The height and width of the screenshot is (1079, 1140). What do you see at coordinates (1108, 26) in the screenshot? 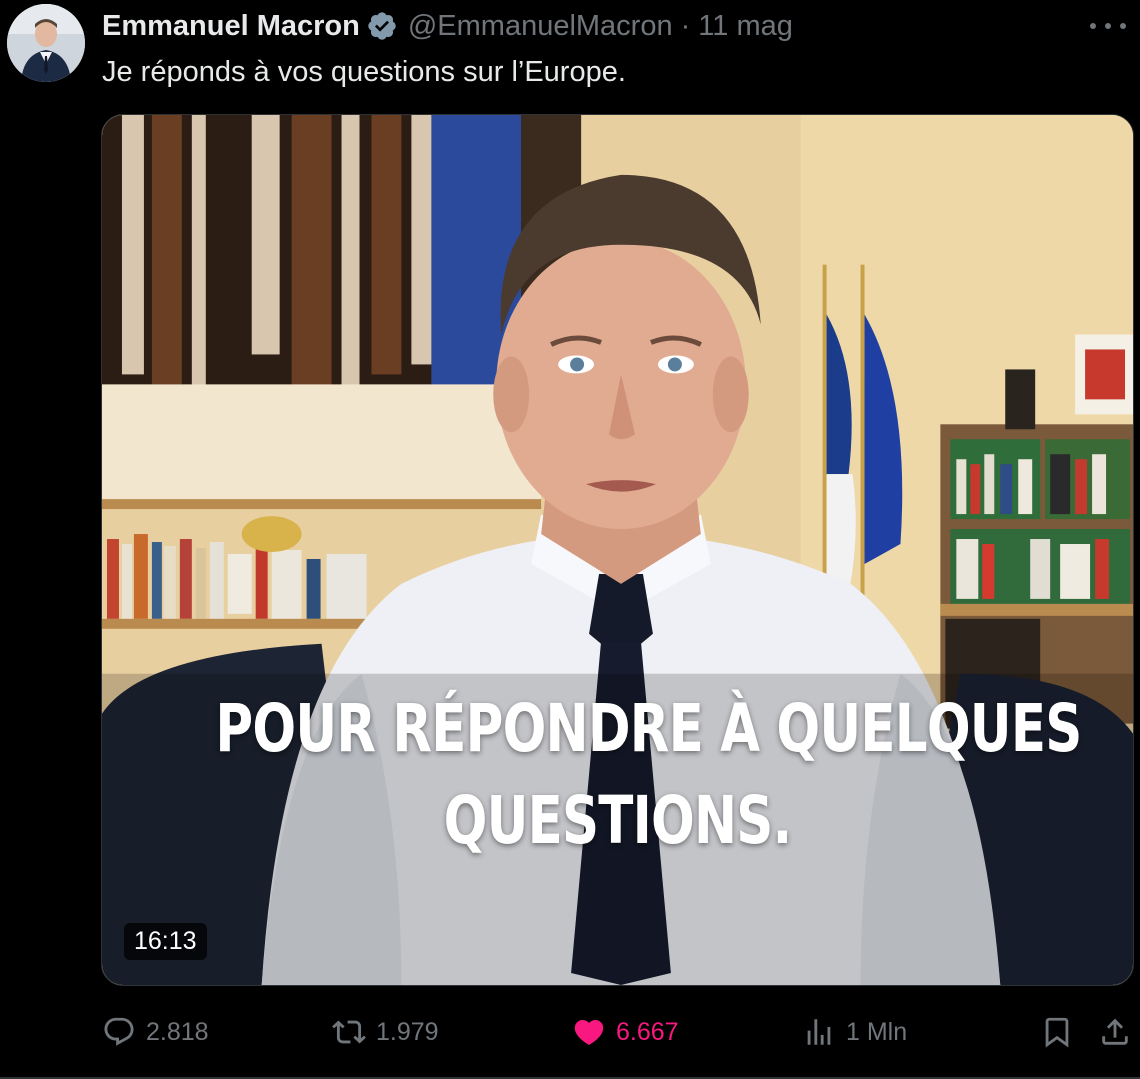
I see `more-options-icon` at bounding box center [1108, 26].